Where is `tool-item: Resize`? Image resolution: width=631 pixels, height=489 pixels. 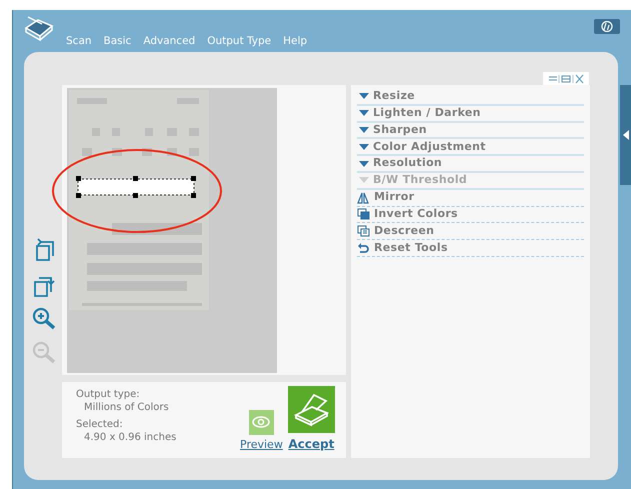
tool-item: Resize is located at coordinates (470, 97).